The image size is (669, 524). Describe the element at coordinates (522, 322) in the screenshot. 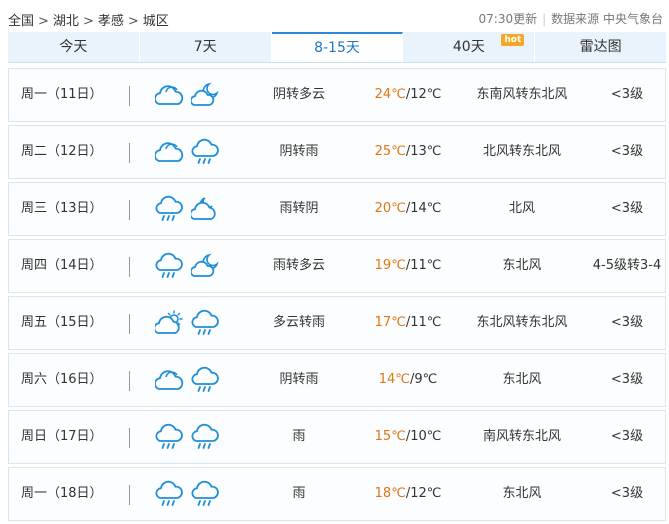

I see `wind-direction: 东北风转东北风` at that location.